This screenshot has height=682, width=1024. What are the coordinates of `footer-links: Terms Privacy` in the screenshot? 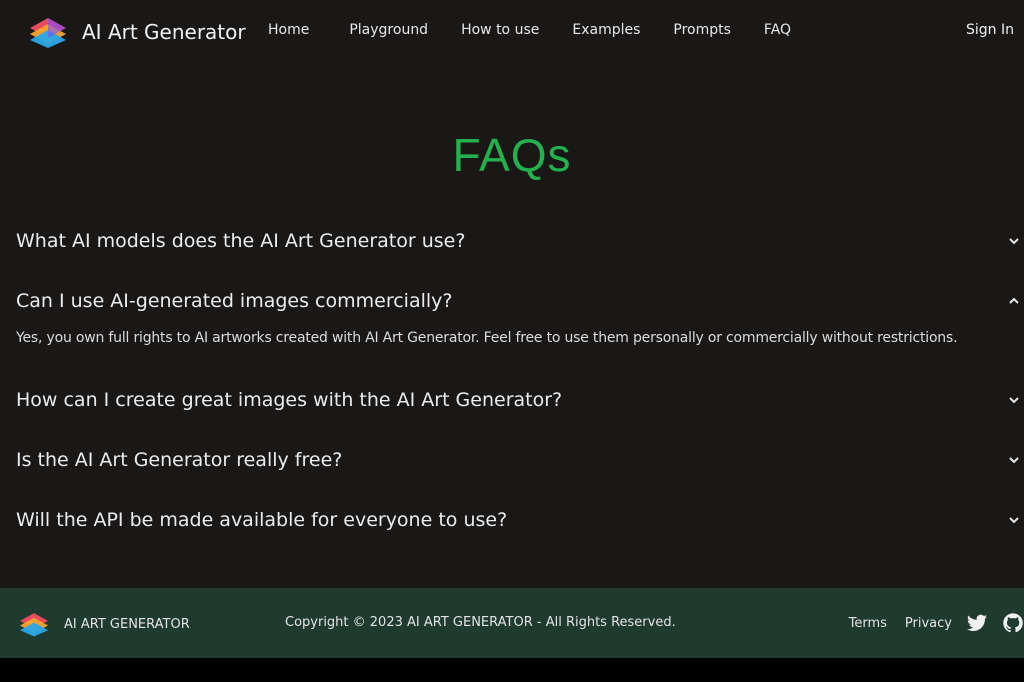 It's located at (936, 623).